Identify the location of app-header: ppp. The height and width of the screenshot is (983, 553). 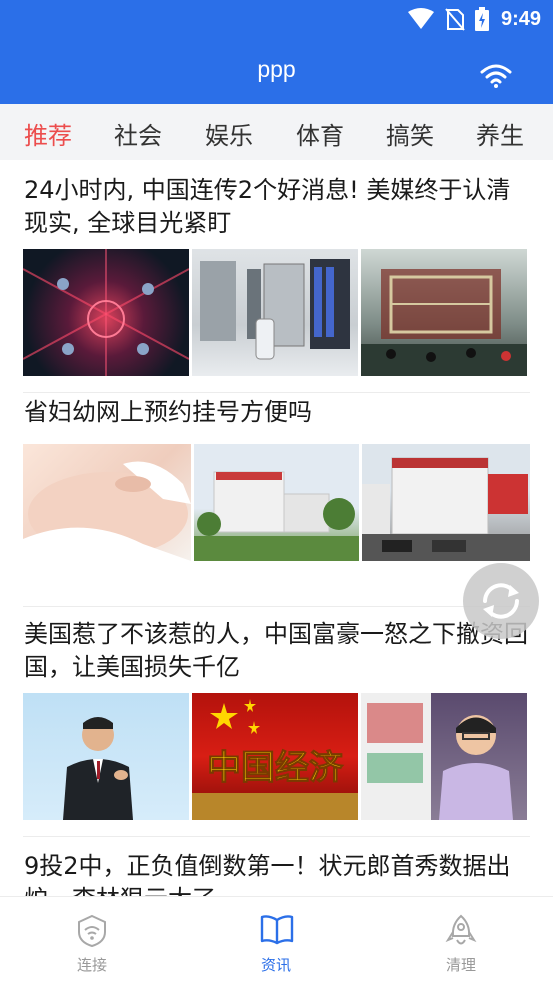
(276, 71).